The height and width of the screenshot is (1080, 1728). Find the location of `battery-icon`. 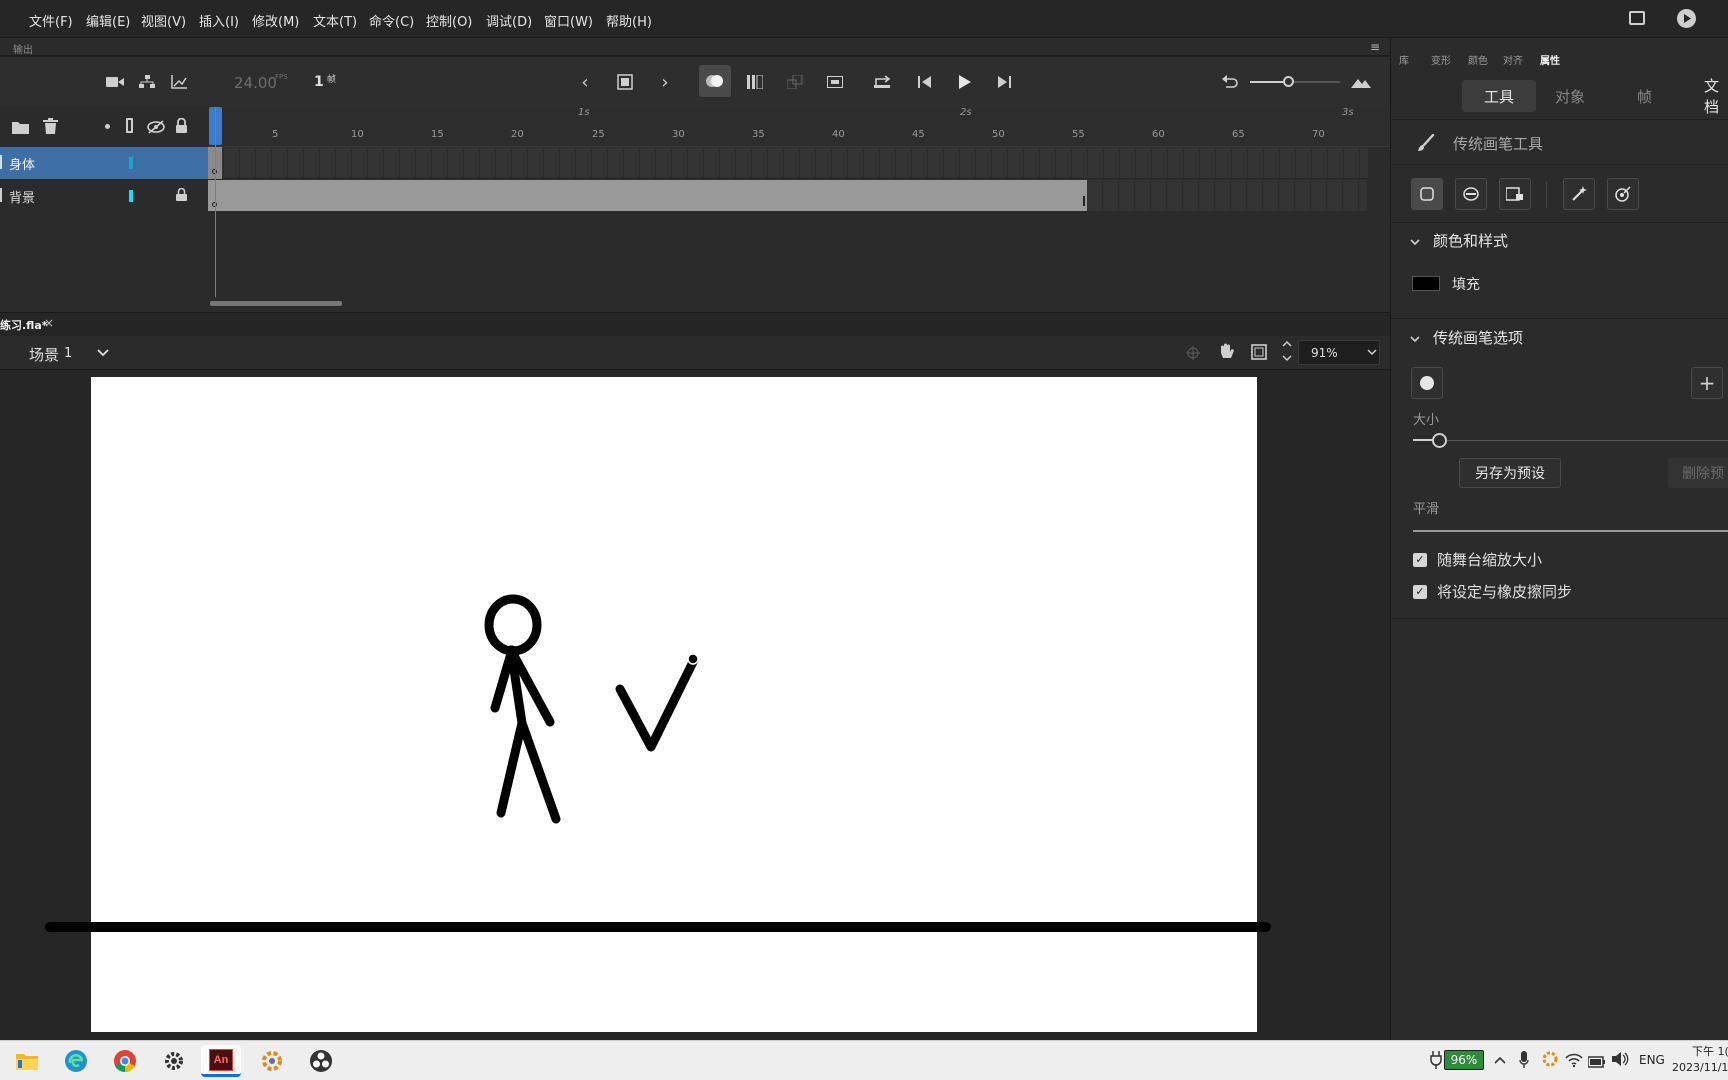

battery-icon is located at coordinates (1596, 1062).